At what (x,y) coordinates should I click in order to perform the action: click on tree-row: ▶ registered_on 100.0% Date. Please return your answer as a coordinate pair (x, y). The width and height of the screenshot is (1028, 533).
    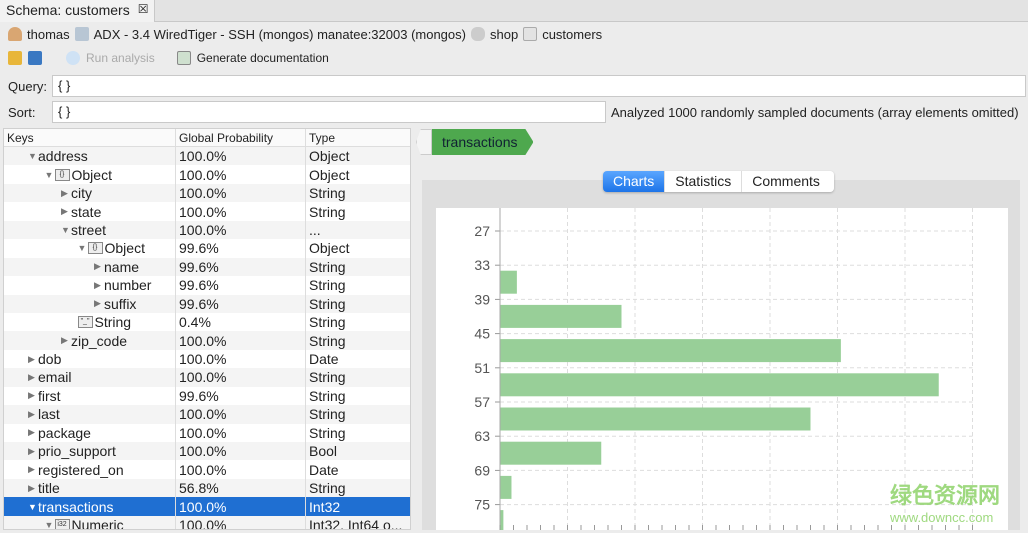
    Looking at the image, I should click on (207, 469).